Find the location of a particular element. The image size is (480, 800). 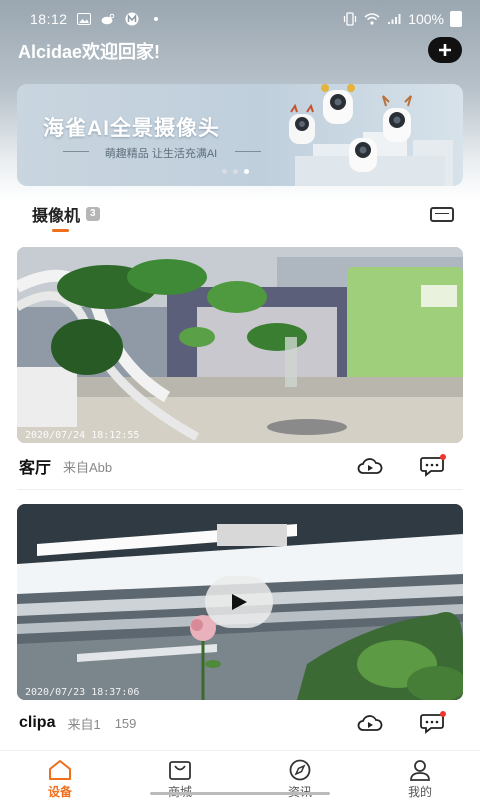

cameras-section-header: 摄像机 3 is located at coordinates (66, 214).